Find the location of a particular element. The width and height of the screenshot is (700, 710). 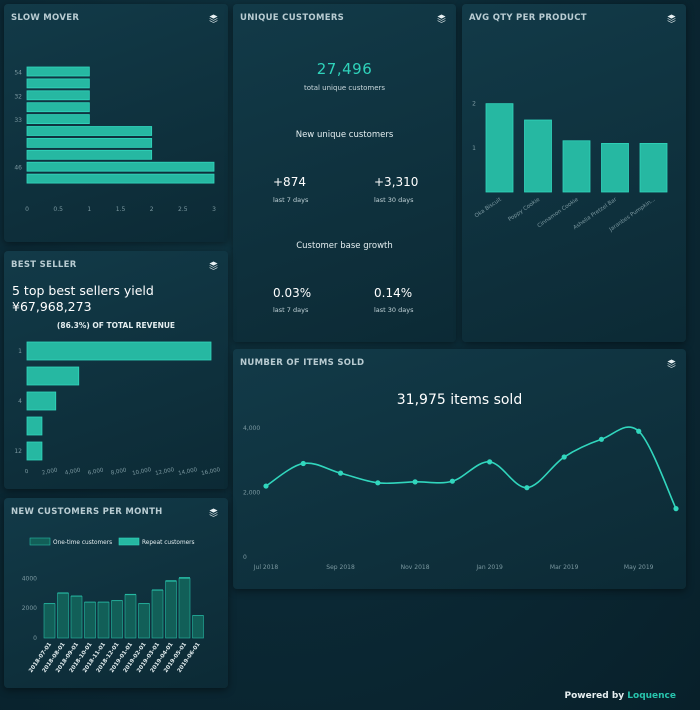

unique-customers-title: UNIQUE CUSTOMERS is located at coordinates (292, 18).